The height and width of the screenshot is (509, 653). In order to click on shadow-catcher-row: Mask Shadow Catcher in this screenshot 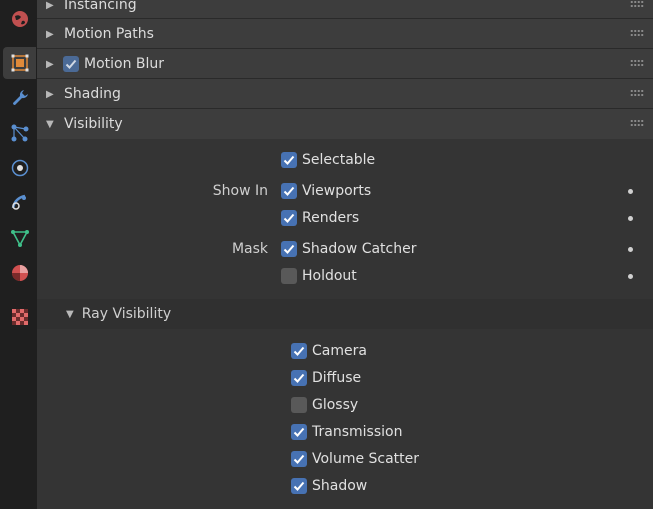, I will do `click(345, 249)`.